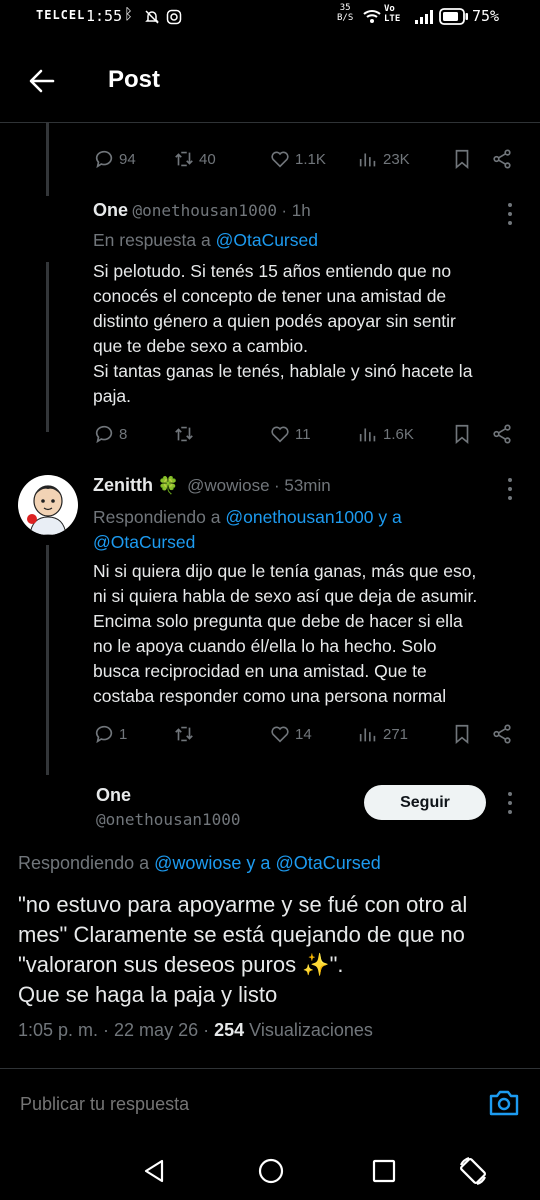 Image resolution: width=540 pixels, height=1200 pixels. I want to click on like-action: 14, so click(313, 734).